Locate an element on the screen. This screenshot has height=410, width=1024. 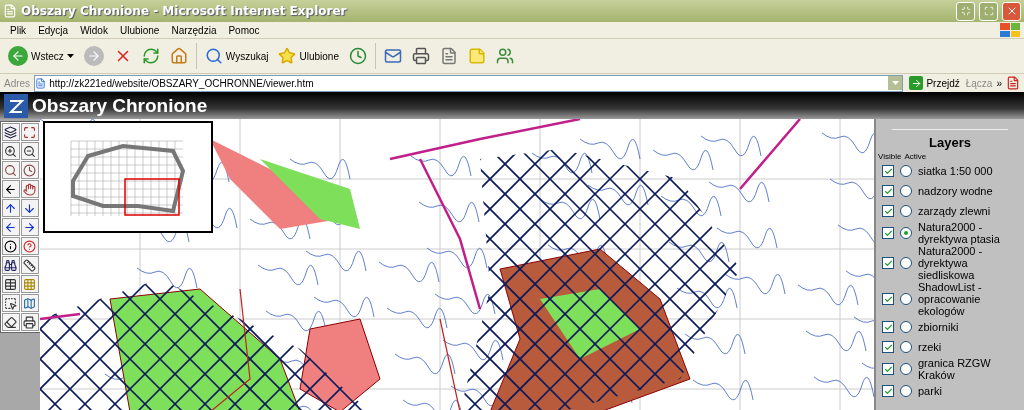
binoculars-icon is located at coordinates (10, 265).